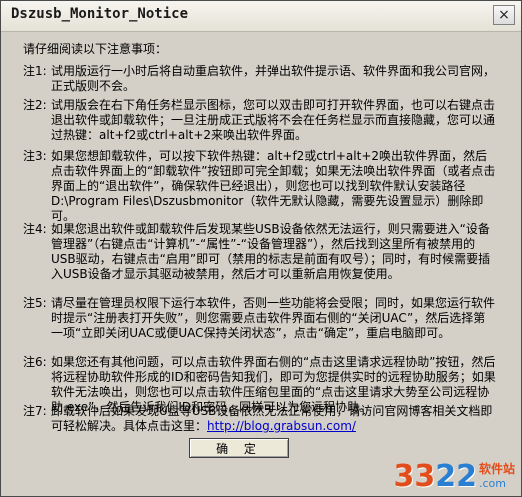  What do you see at coordinates (35, 303) in the screenshot?
I see `note-label: 注5:` at bounding box center [35, 303].